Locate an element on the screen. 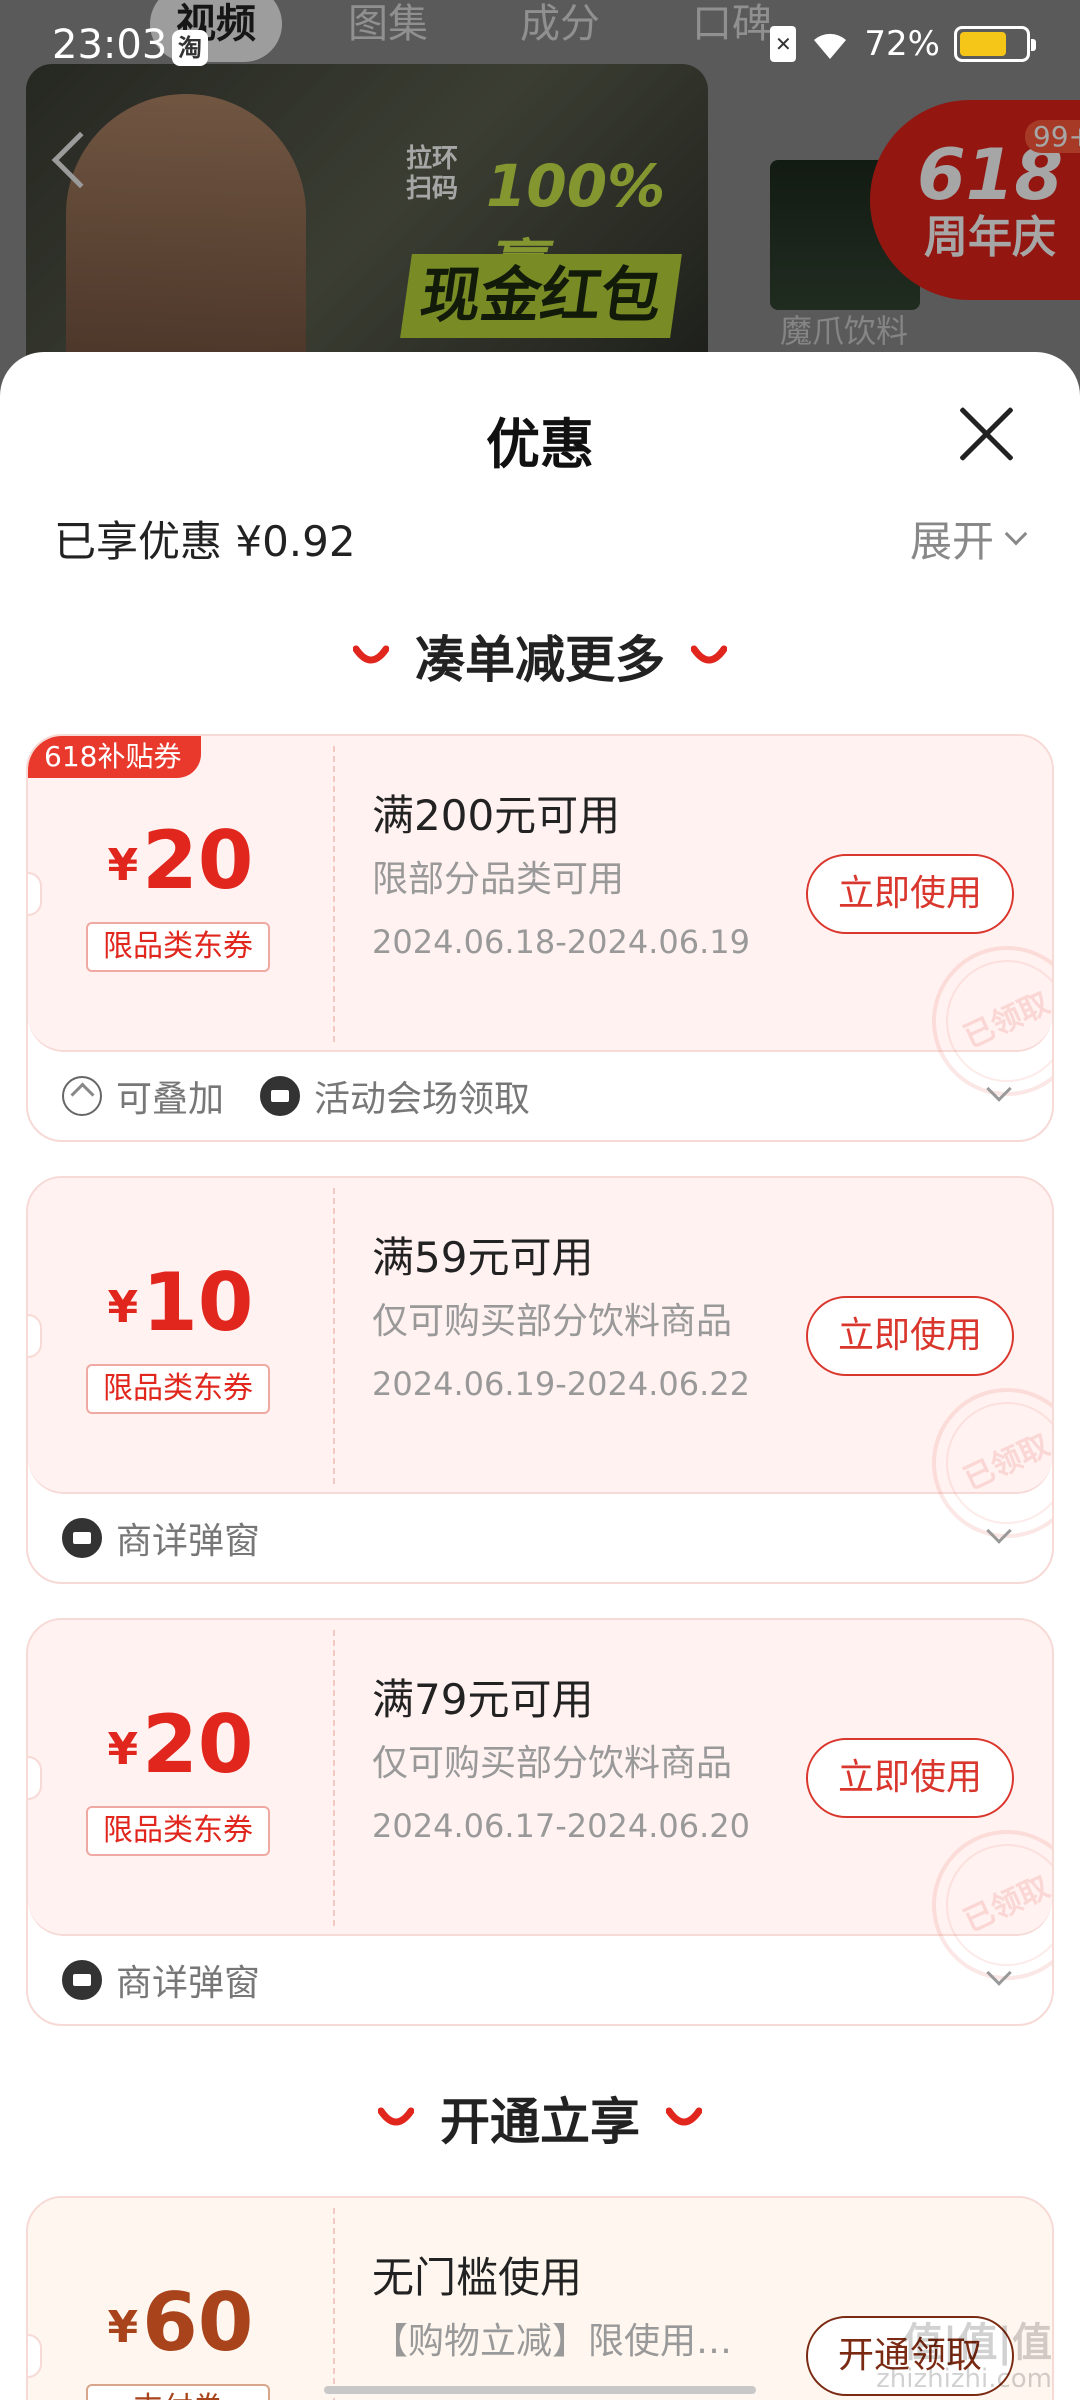 This screenshot has height=2400, width=1080. watermark-domain: zhizhizhi.com is located at coordinates (964, 2379).